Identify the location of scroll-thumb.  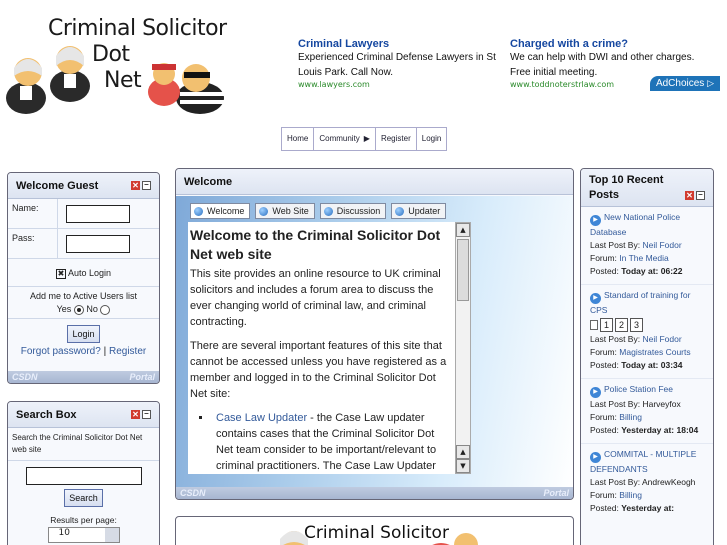
(463, 270).